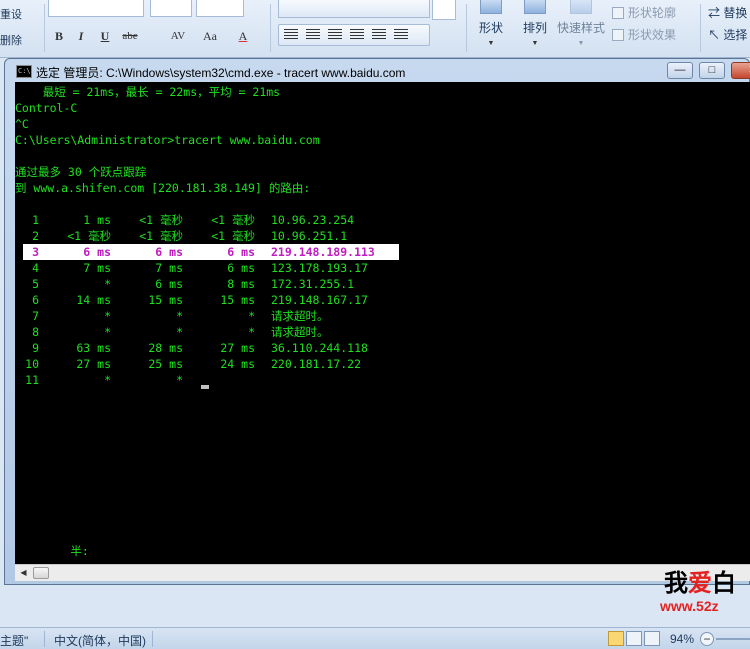 Image resolution: width=750 pixels, height=649 pixels. What do you see at coordinates (241, 284) in the screenshot?
I see `hop-t3: 8 ms` at bounding box center [241, 284].